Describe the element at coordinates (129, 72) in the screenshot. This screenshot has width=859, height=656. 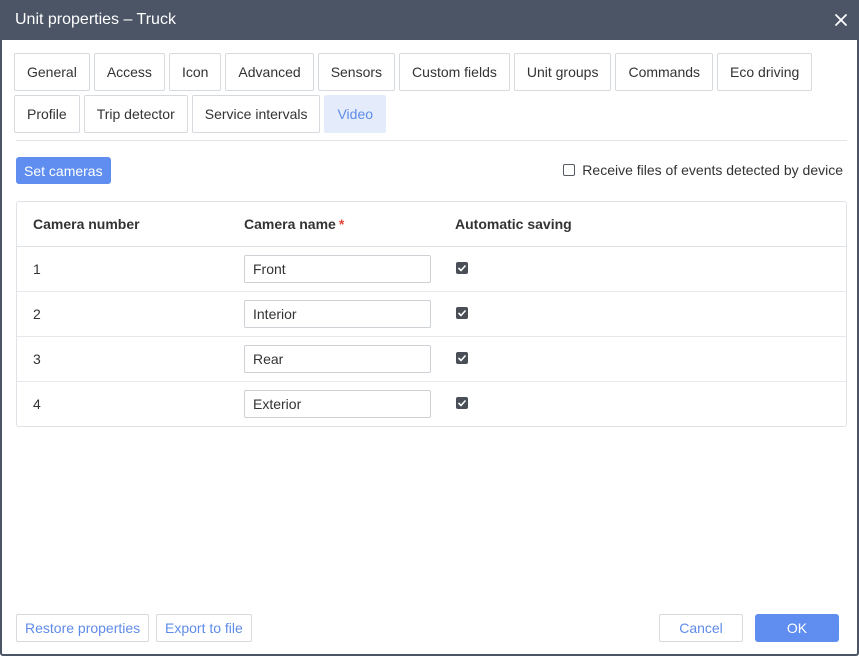
I see `tab-access: Access` at that location.